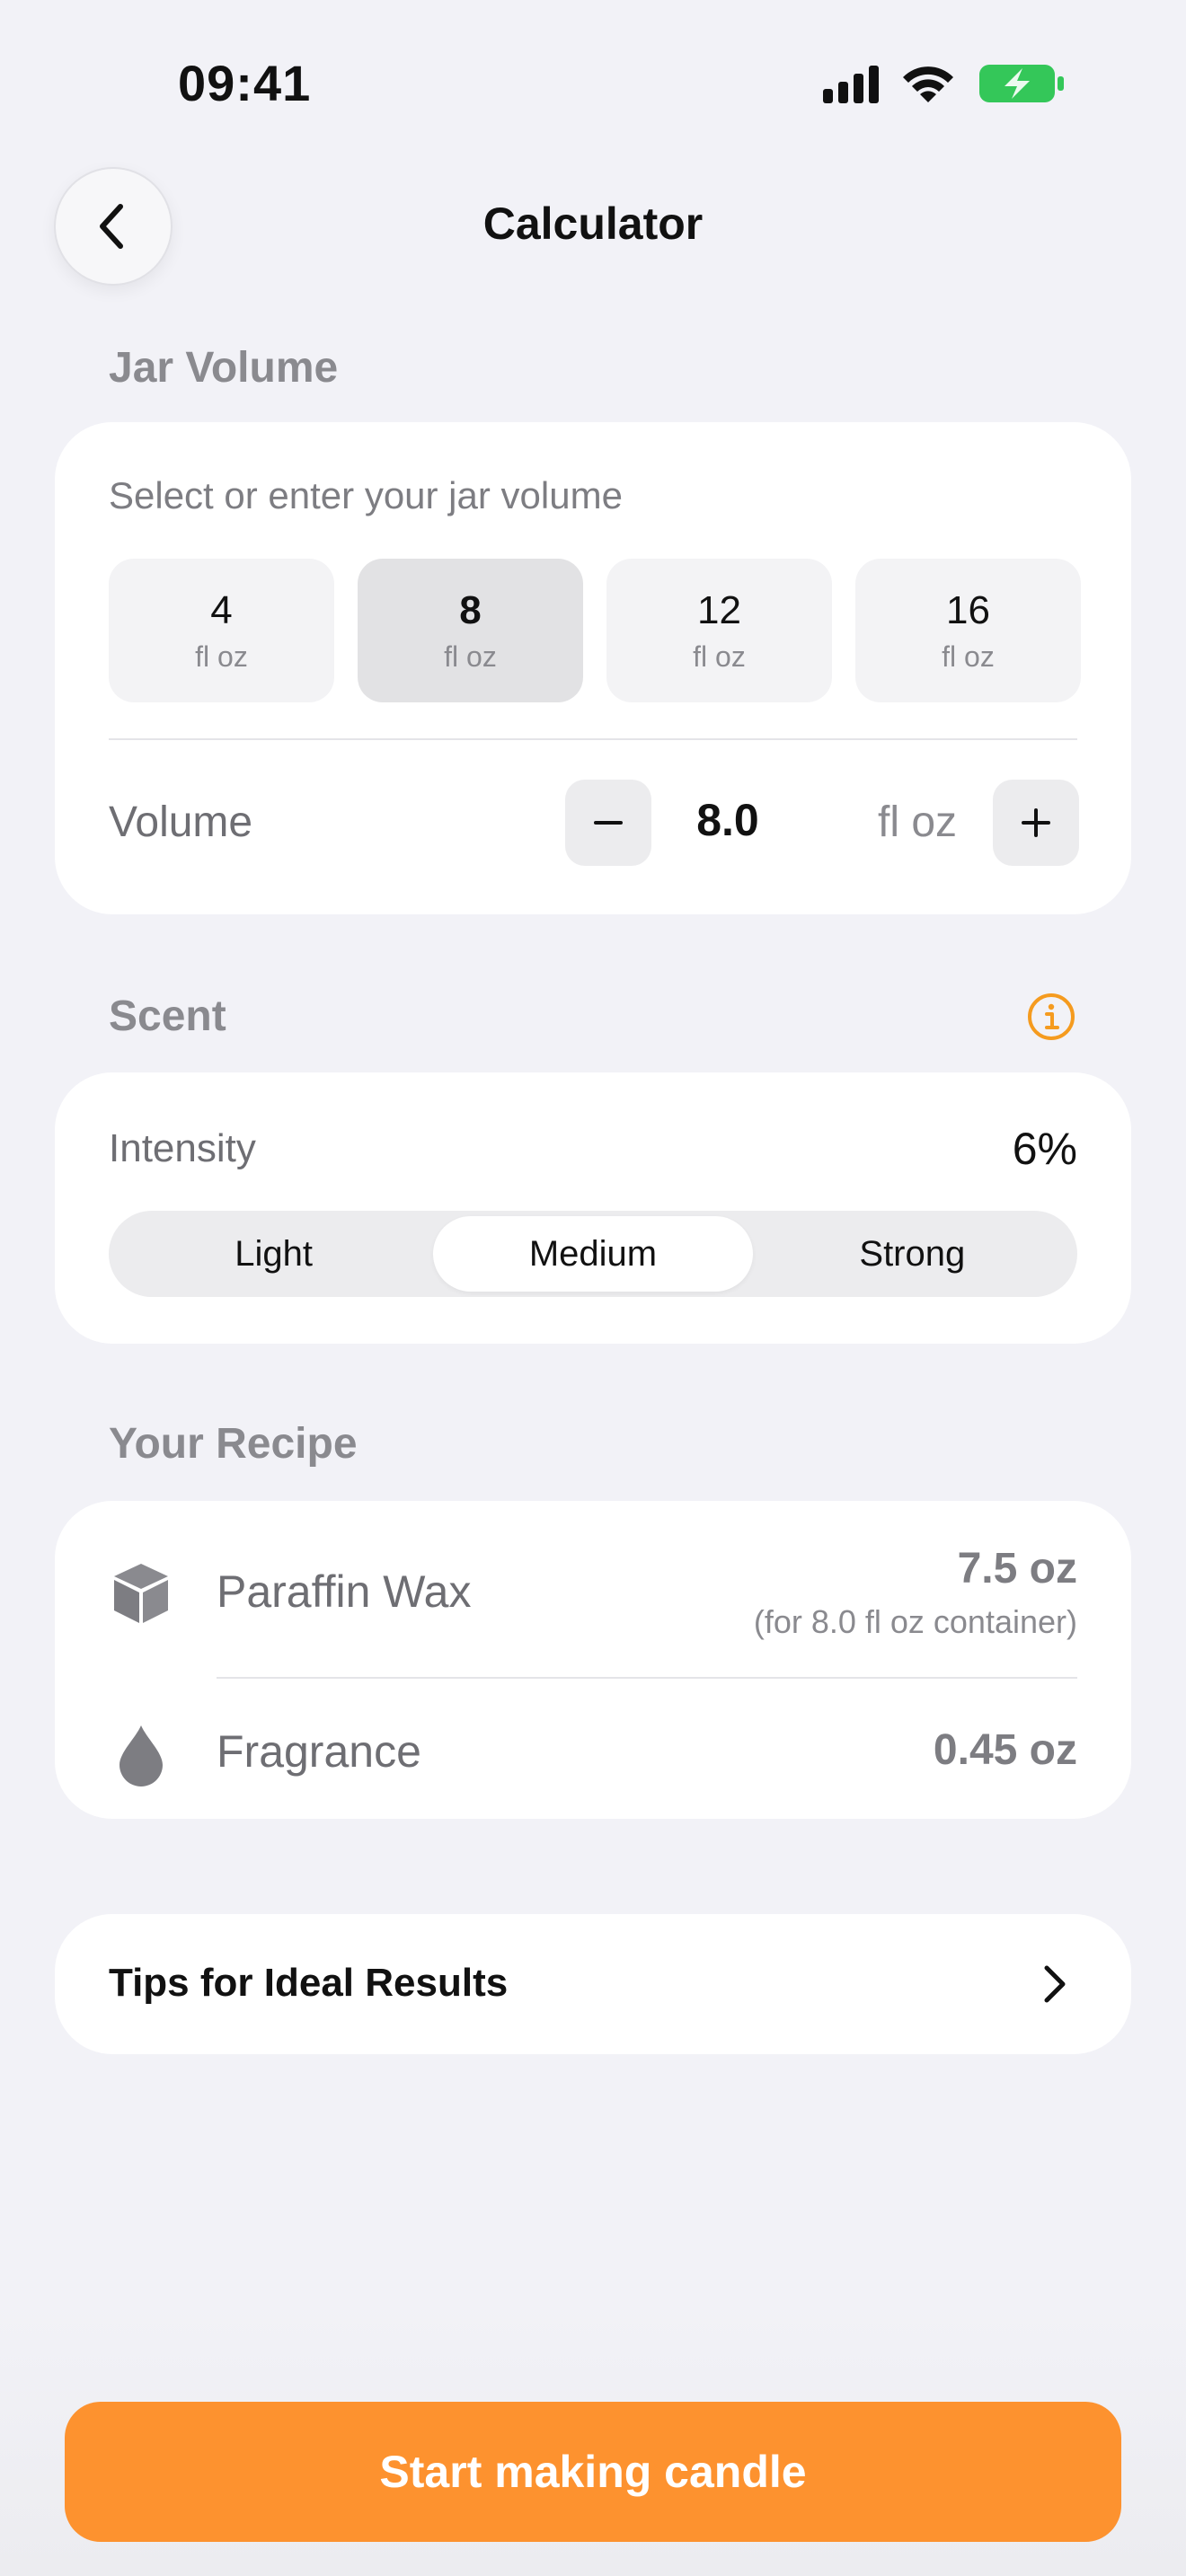 The height and width of the screenshot is (2576, 1186). I want to click on recipe-section-title: Your Recipe, so click(234, 1444).